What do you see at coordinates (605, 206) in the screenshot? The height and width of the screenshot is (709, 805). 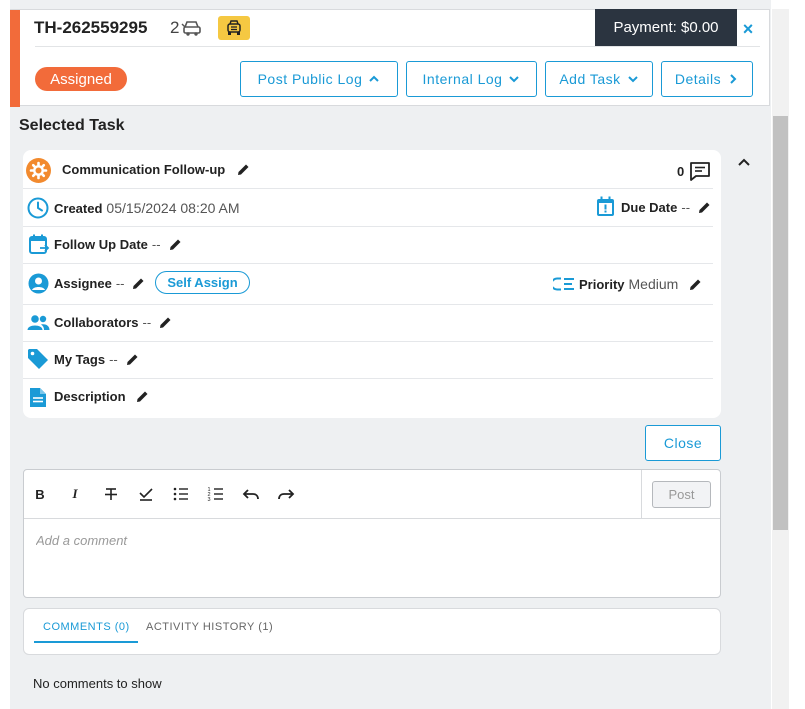 I see `calendar-alert-icon` at bounding box center [605, 206].